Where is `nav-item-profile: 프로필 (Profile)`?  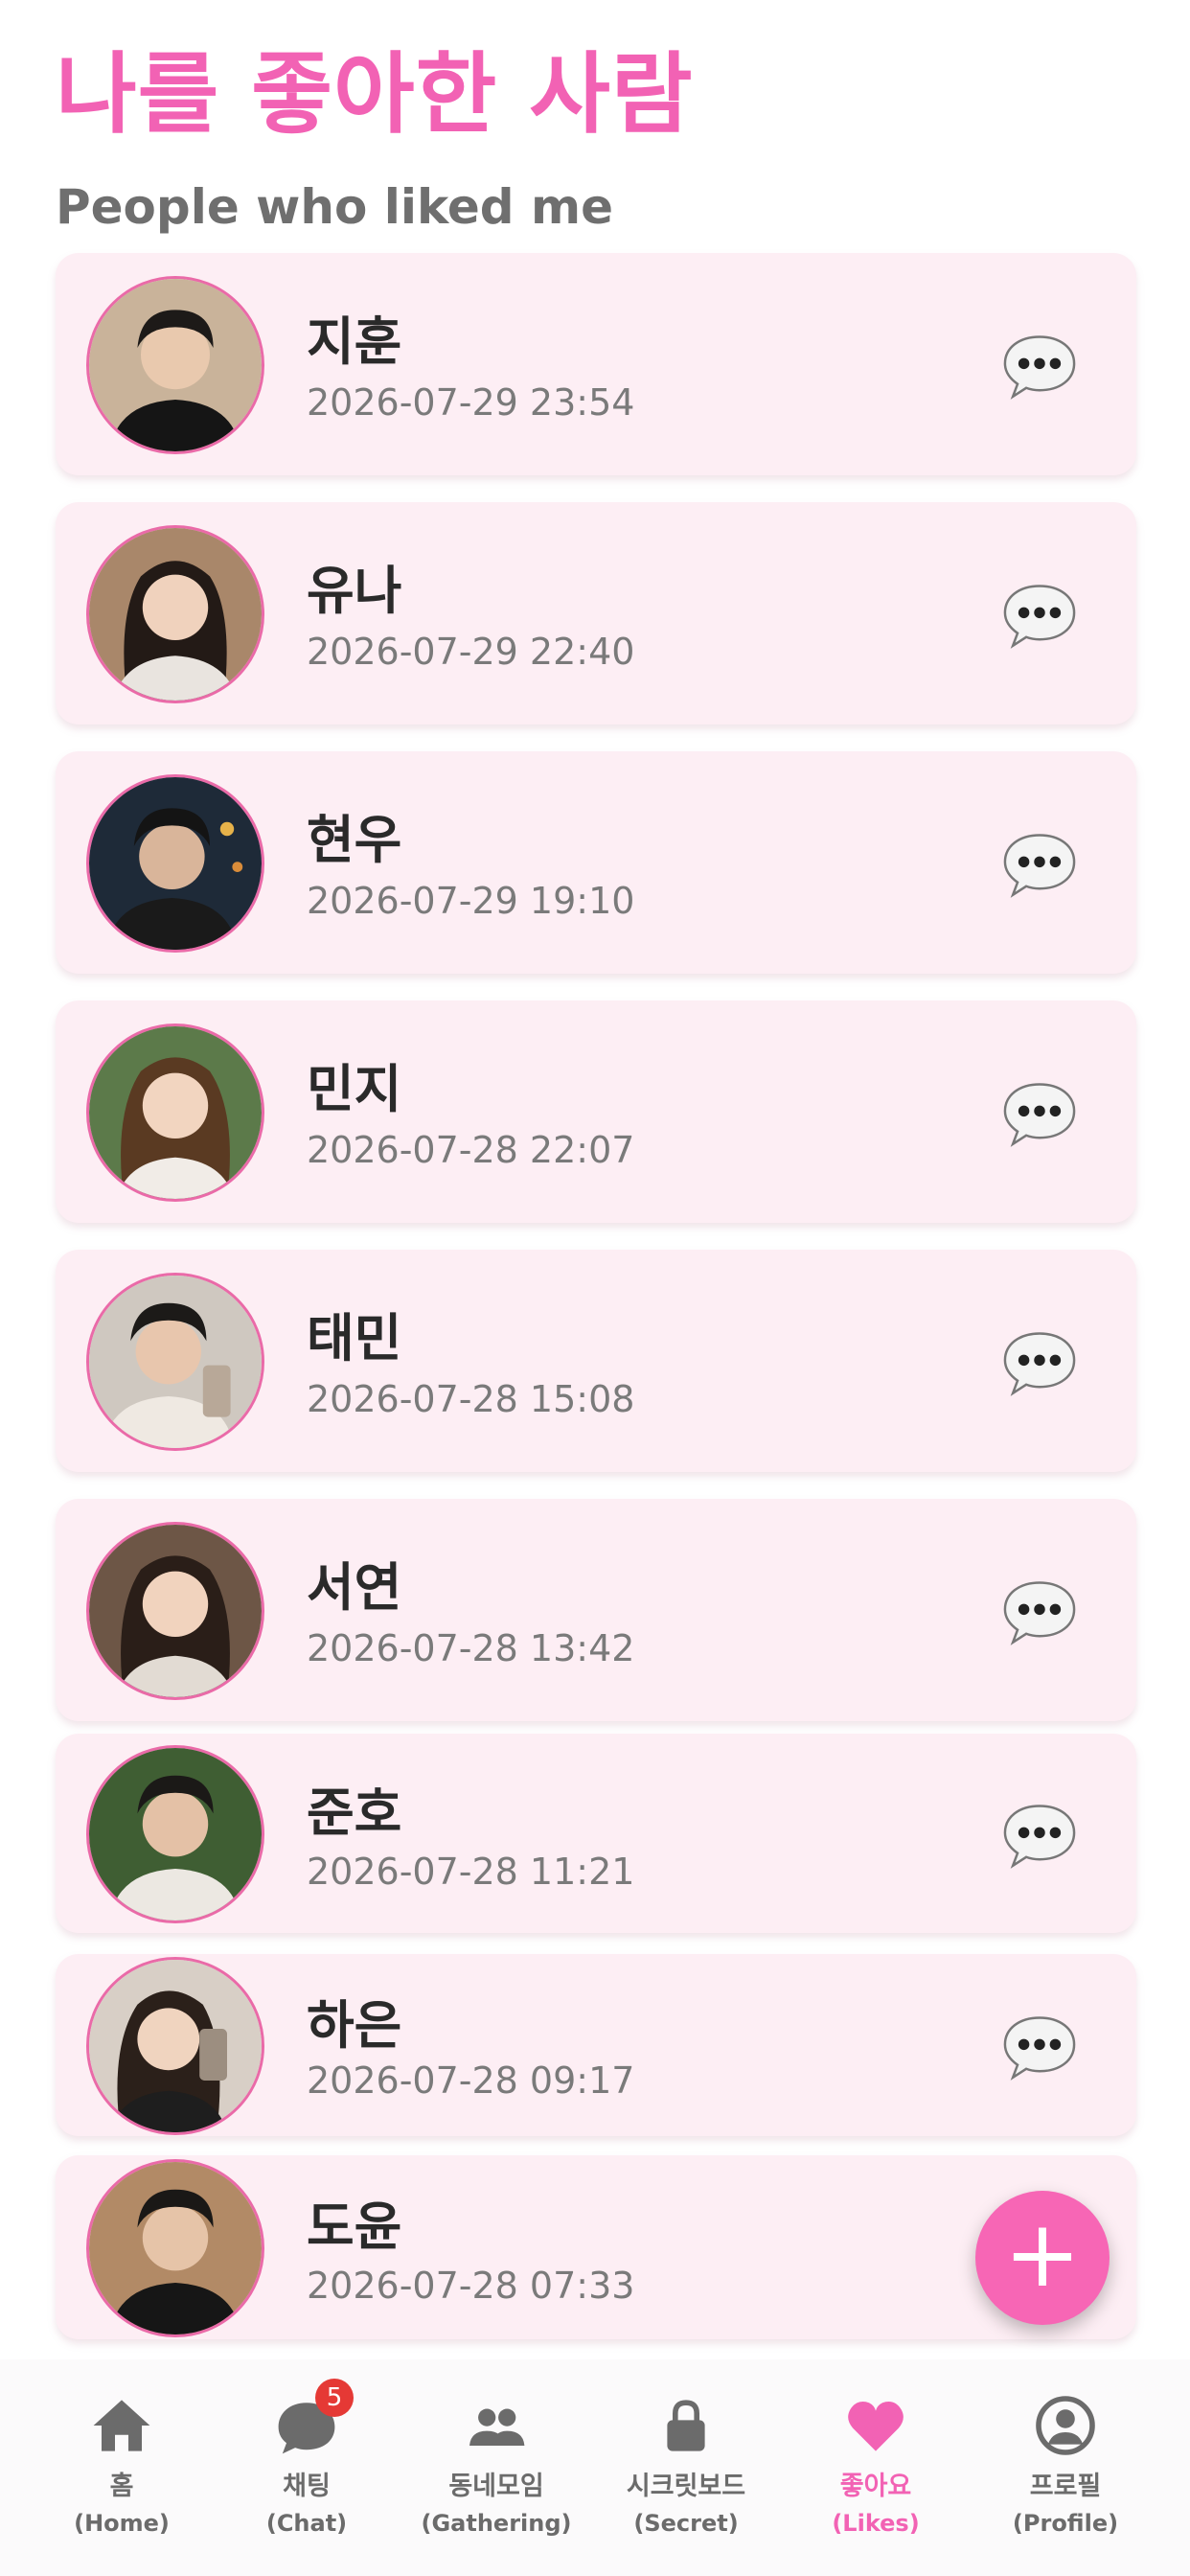
nav-item-profile: 프로필 (Profile) is located at coordinates (1066, 2465).